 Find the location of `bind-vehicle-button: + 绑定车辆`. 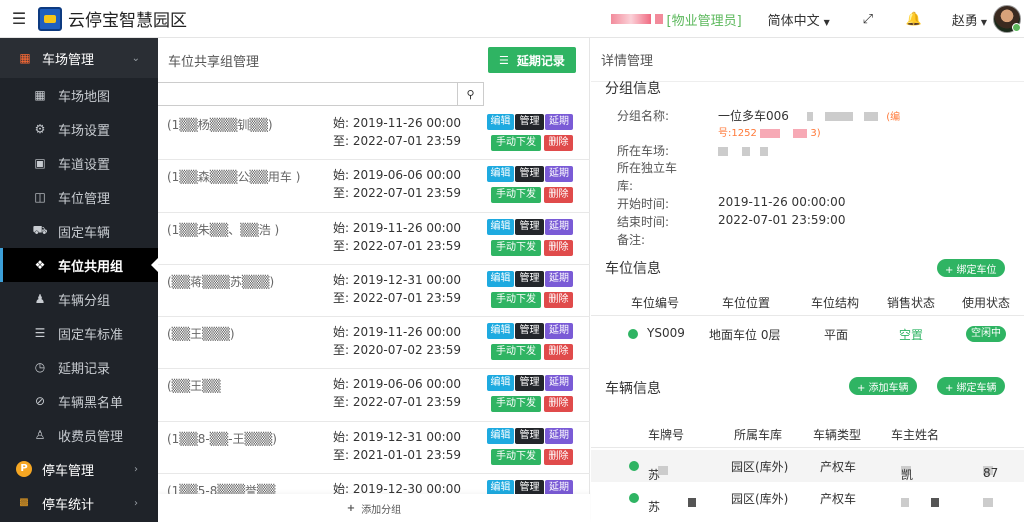

bind-vehicle-button: + 绑定车辆 is located at coordinates (971, 386).